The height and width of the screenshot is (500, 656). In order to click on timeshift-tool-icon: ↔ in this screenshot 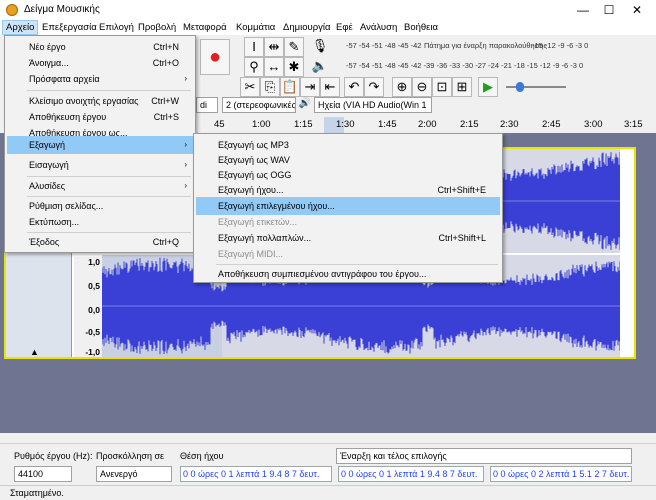, I will do `click(274, 67)`.